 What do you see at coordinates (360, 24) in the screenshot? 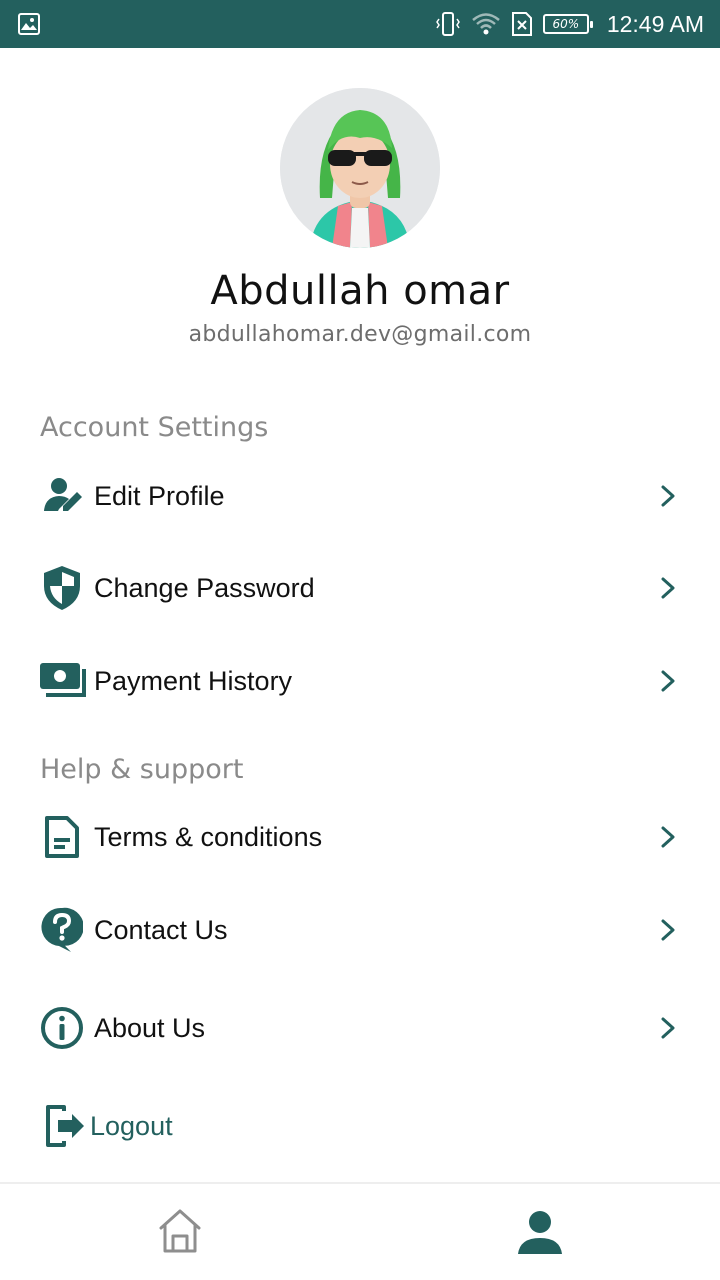
I see `status-bar: 60% 12:49 AM` at bounding box center [360, 24].